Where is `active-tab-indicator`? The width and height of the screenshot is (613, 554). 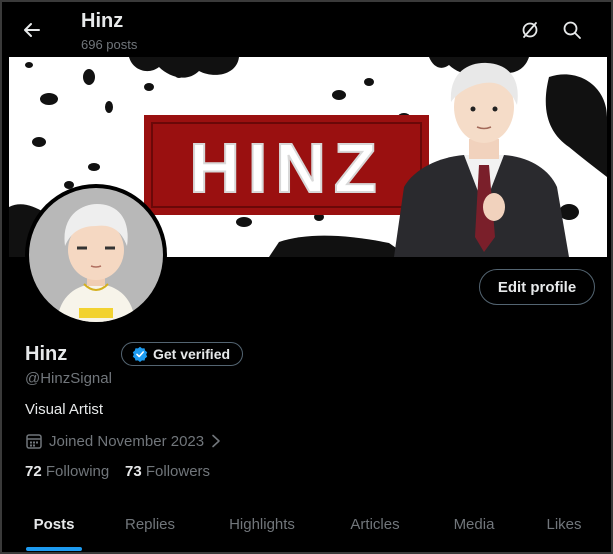 active-tab-indicator is located at coordinates (54, 549).